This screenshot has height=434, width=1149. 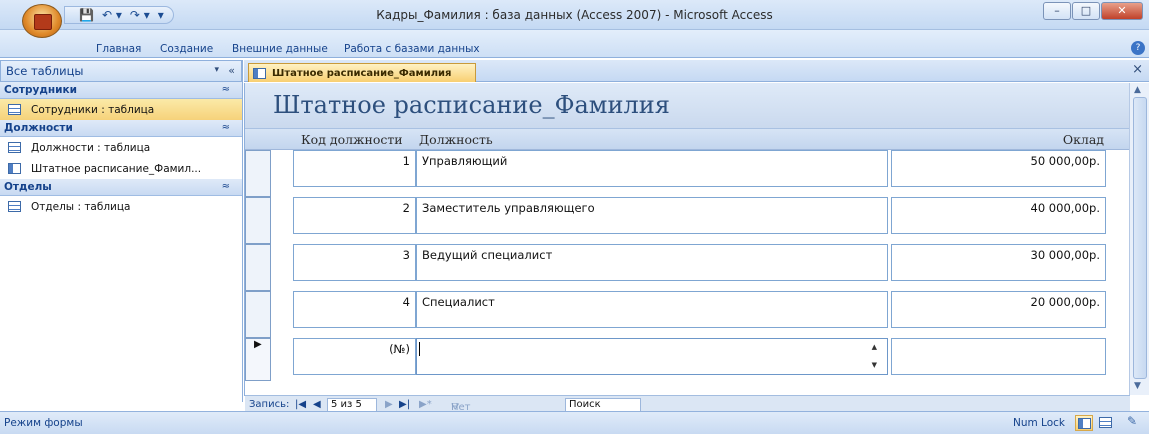 I want to click on form-view-icon, so click(x=1084, y=423).